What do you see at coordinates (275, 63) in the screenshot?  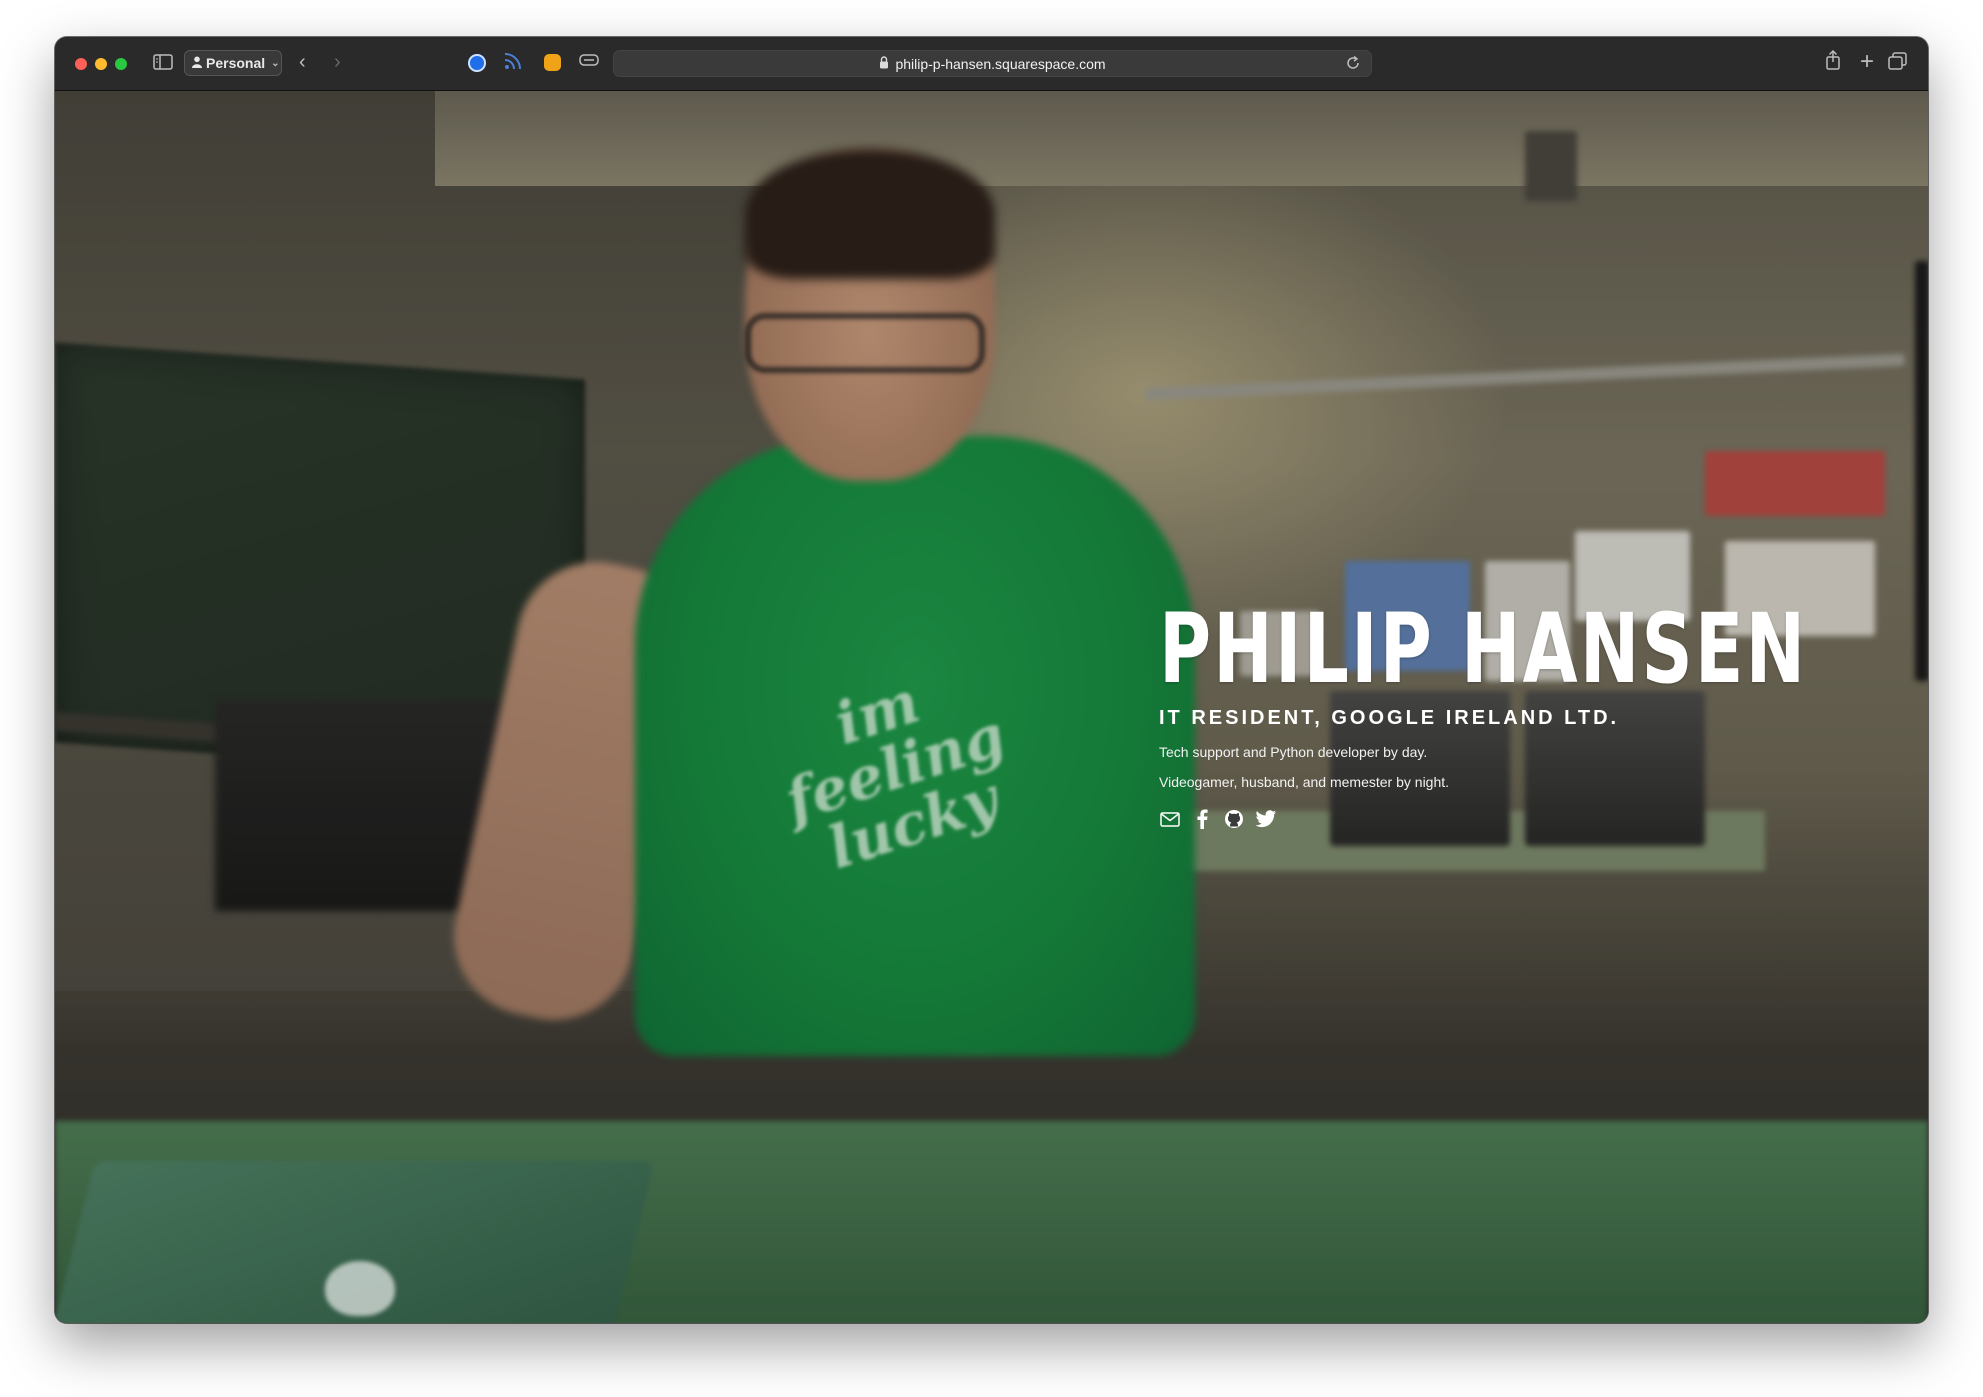 I see `chevron-down-icon: ⌄` at bounding box center [275, 63].